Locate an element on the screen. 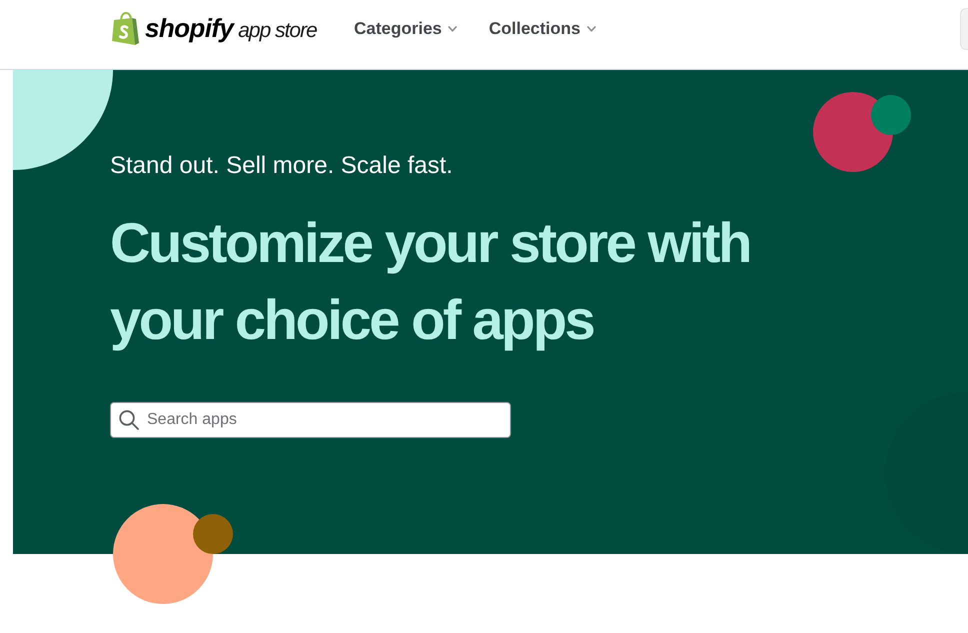  hero-headline: Customize your store with your choice of apps is located at coordinates (431, 281).